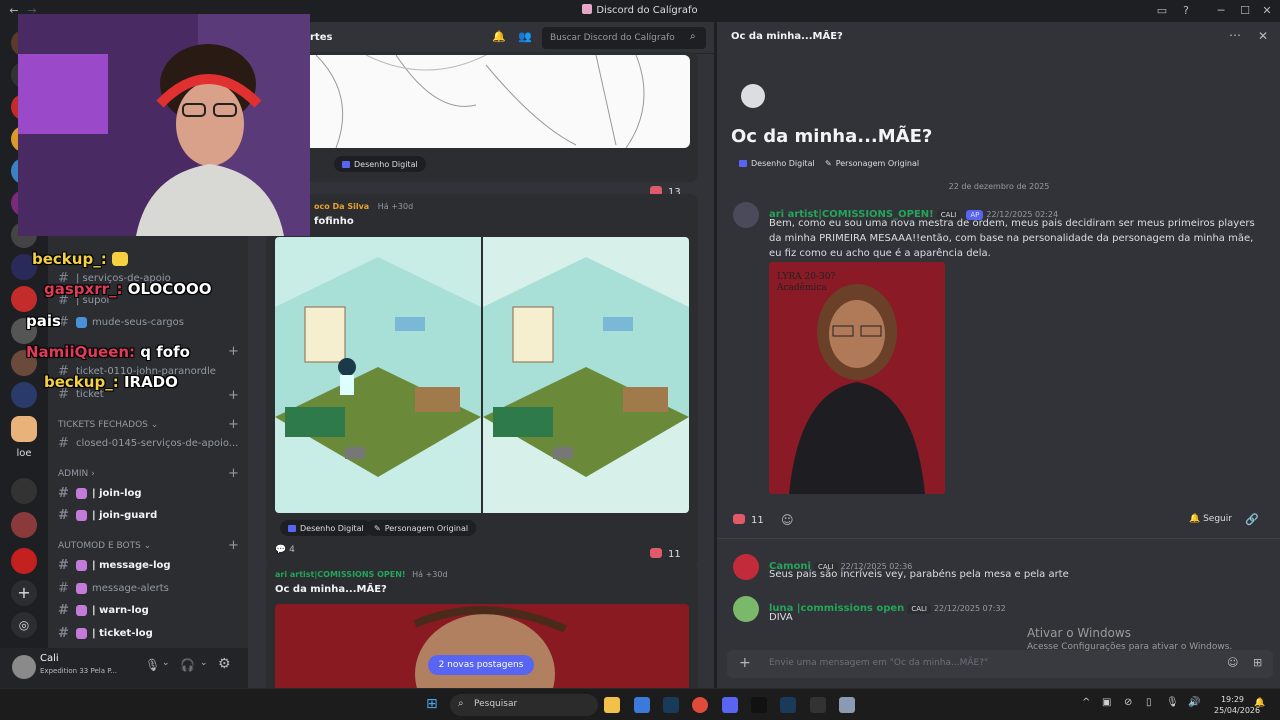 The width and height of the screenshot is (1280, 720). I want to click on category-admin: ADMIN ›, so click(76, 474).